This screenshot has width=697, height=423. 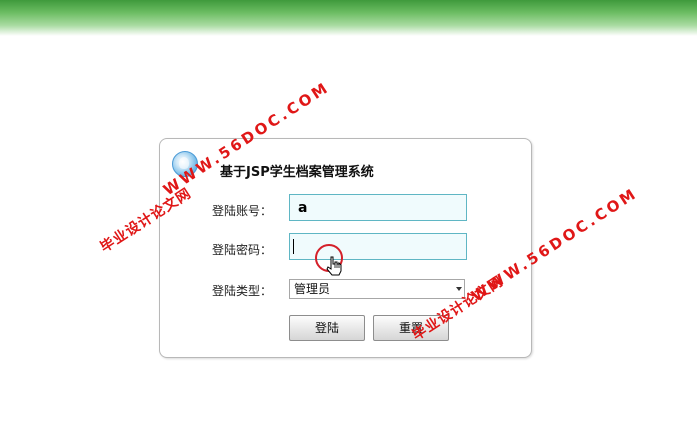 What do you see at coordinates (242, 250) in the screenshot?
I see `password-label: 登陆密码：` at bounding box center [242, 250].